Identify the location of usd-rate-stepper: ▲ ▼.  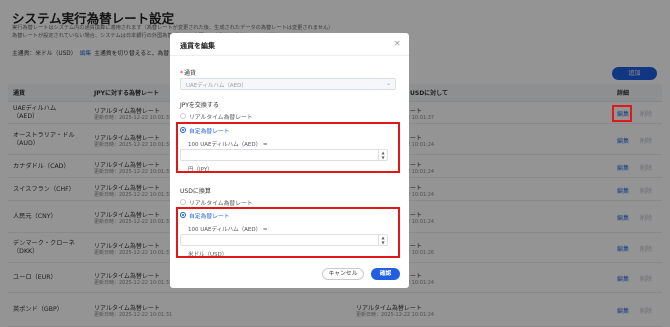
(382, 240).